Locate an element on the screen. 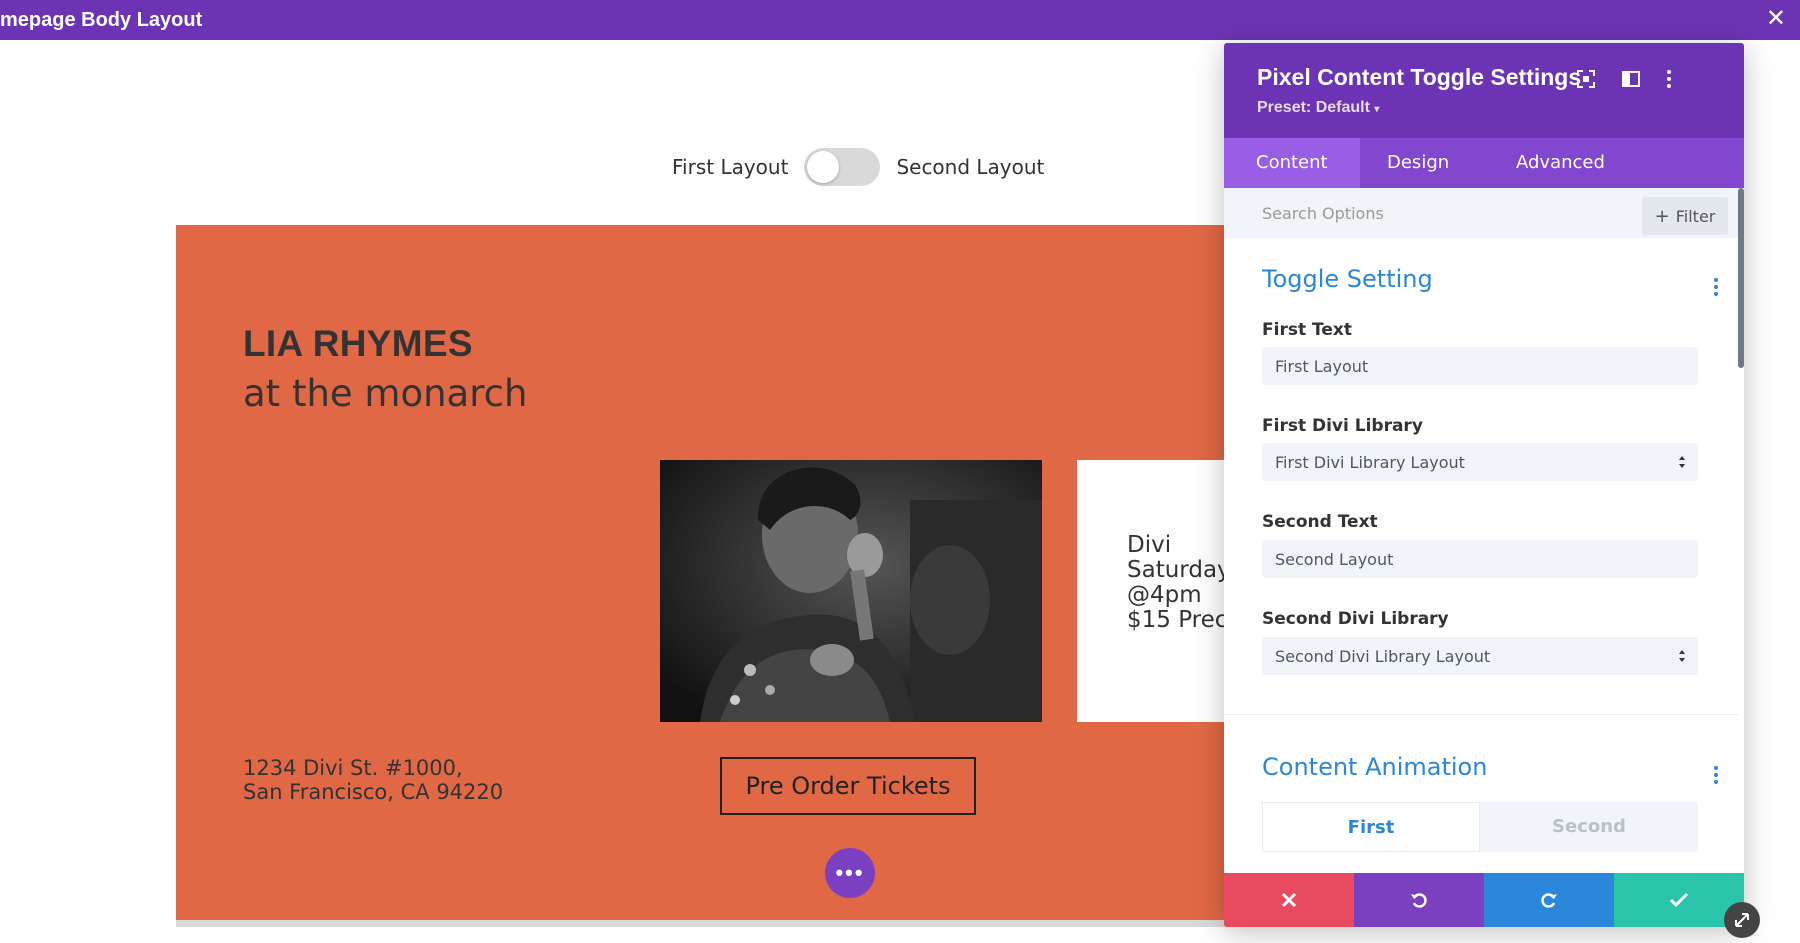 This screenshot has width=1800, height=943. redo-icon is located at coordinates (1549, 900).